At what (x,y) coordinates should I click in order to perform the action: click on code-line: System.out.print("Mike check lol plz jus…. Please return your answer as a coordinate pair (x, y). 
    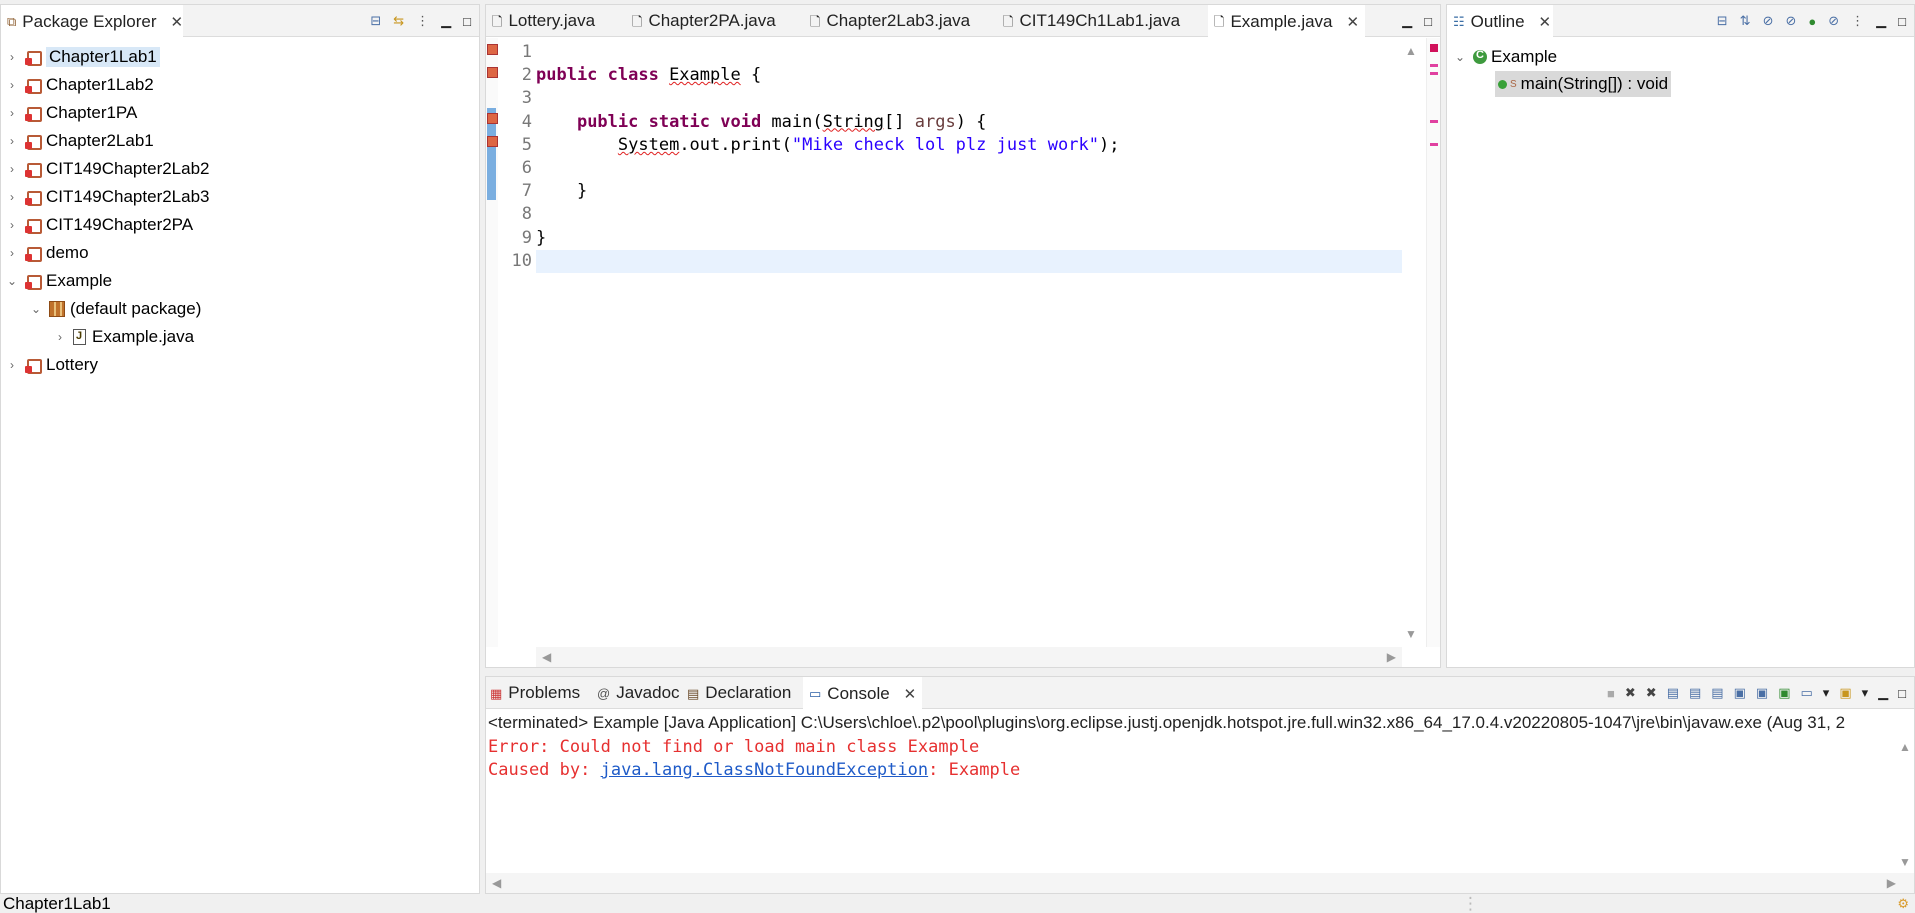
    Looking at the image, I should click on (969, 145).